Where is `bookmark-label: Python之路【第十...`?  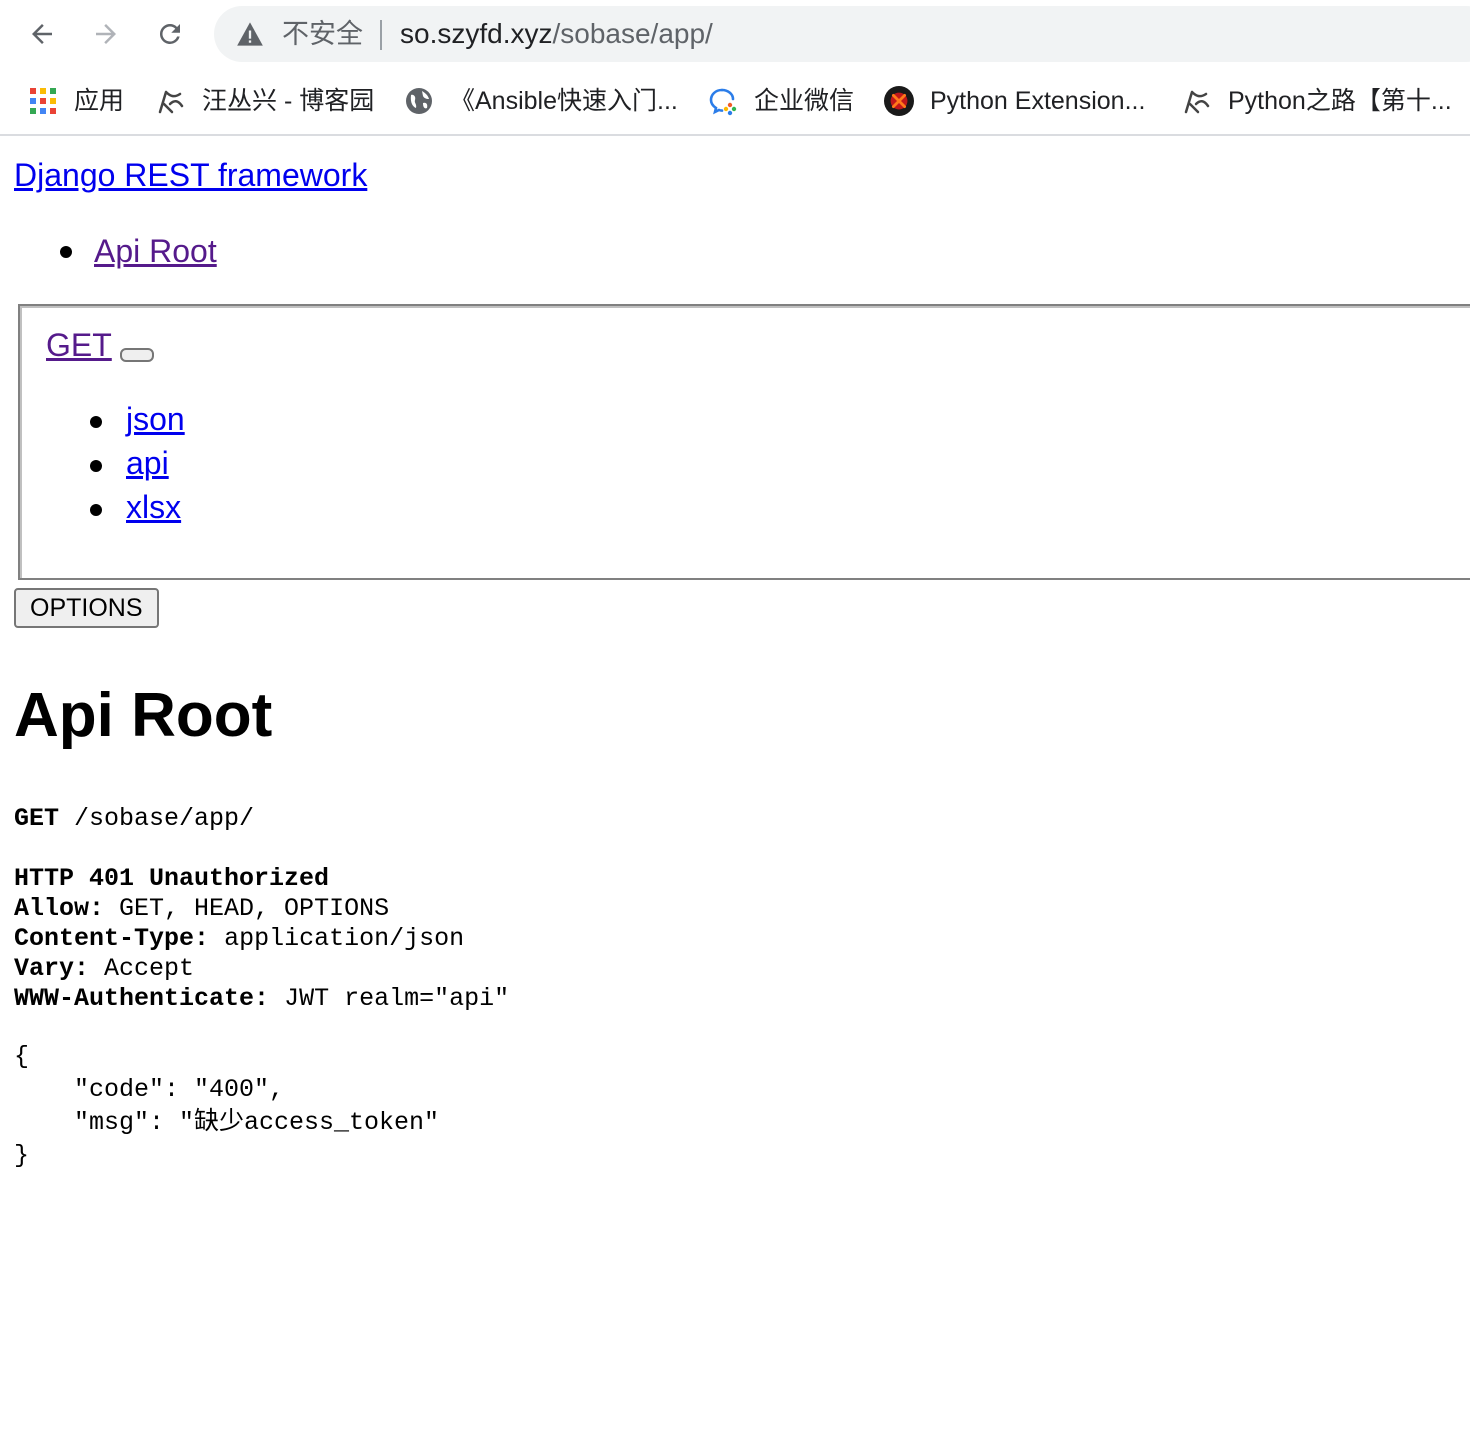
bookmark-label: Python之路【第十... is located at coordinates (1340, 101).